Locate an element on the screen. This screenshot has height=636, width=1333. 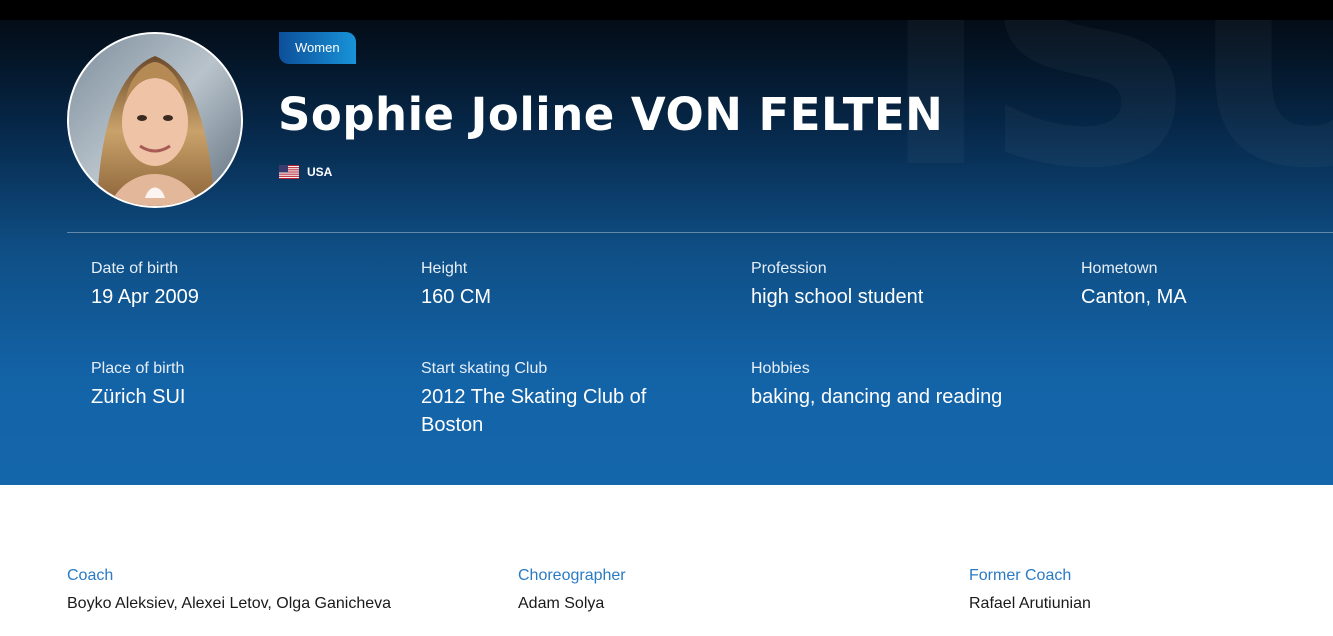
fact-hometown: Hometown Canton, MA is located at coordinates (1134, 285).